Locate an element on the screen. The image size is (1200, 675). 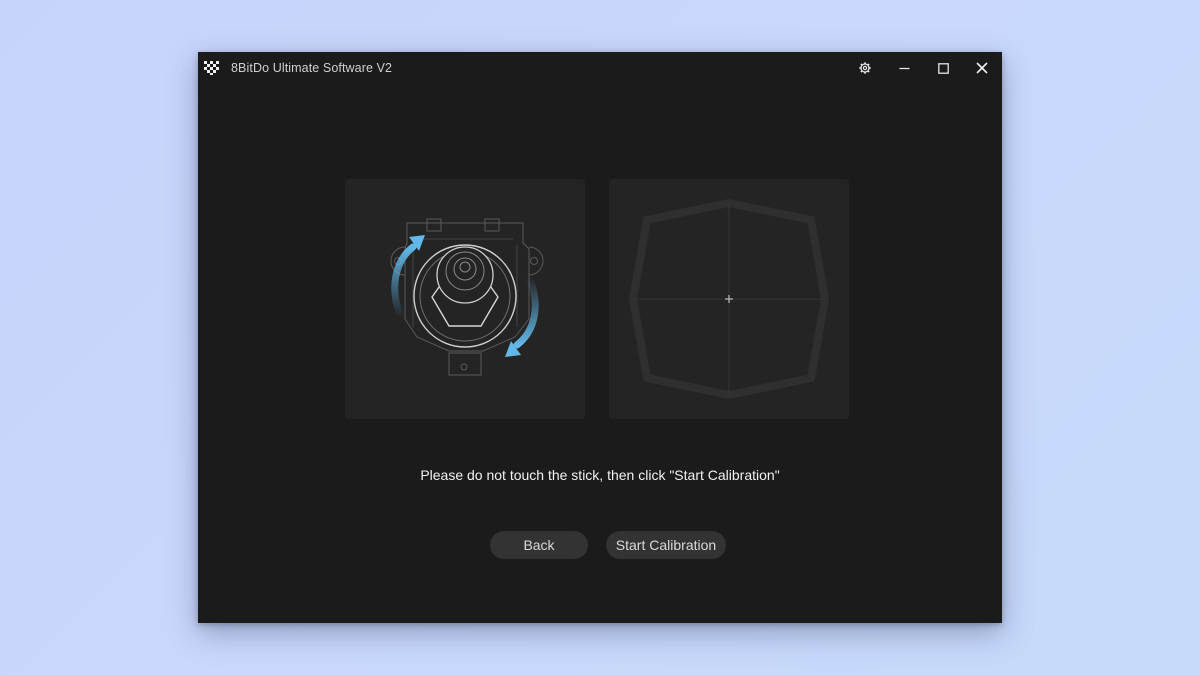
close-button is located at coordinates (982, 68).